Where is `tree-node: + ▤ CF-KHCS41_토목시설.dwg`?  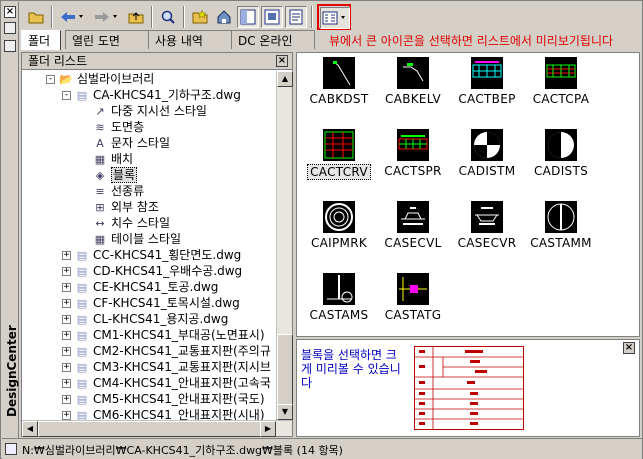 tree-node: + ▤ CF-KHCS41_토목시설.dwg is located at coordinates (151, 303).